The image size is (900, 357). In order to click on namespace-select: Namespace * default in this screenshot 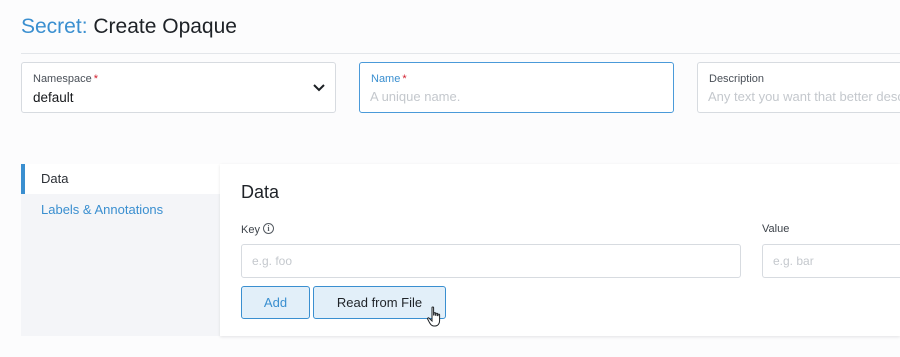, I will do `click(178, 87)`.